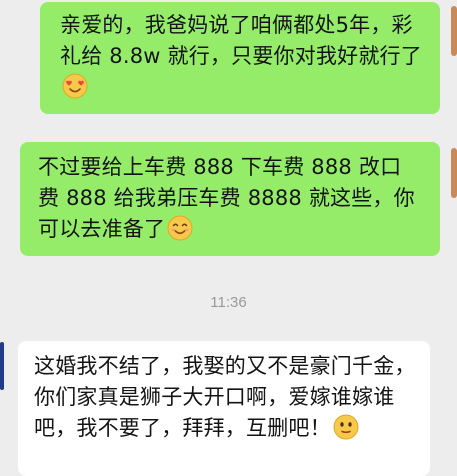 The height and width of the screenshot is (476, 457). Describe the element at coordinates (346, 427) in the screenshot. I see `neutral-face-emoji-icon` at that location.